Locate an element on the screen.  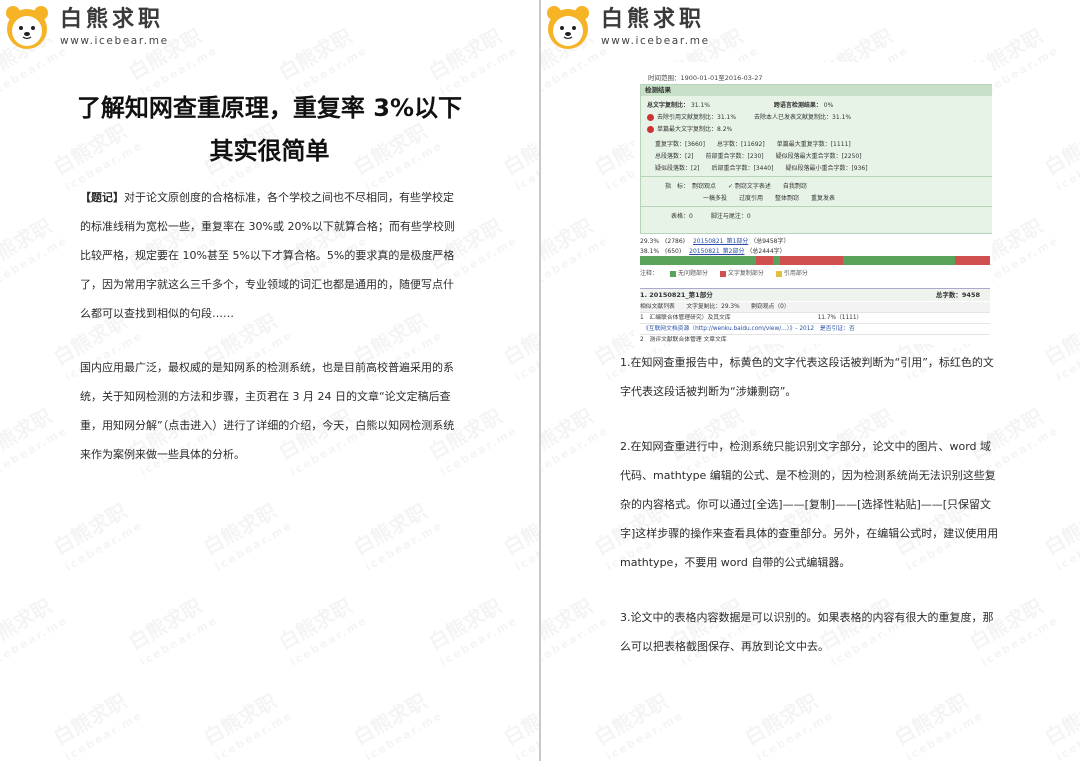
report-result-2: 38.1% (650) 20150821_第2部分 （总2444字） is located at coordinates (816, 250).